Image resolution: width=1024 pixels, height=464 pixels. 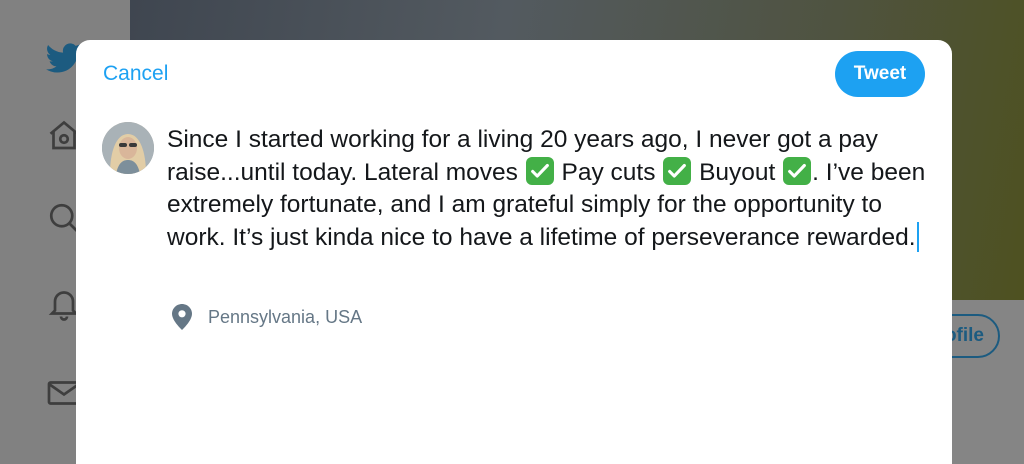 I want to click on tweet-button: Tweet, so click(x=880, y=74).